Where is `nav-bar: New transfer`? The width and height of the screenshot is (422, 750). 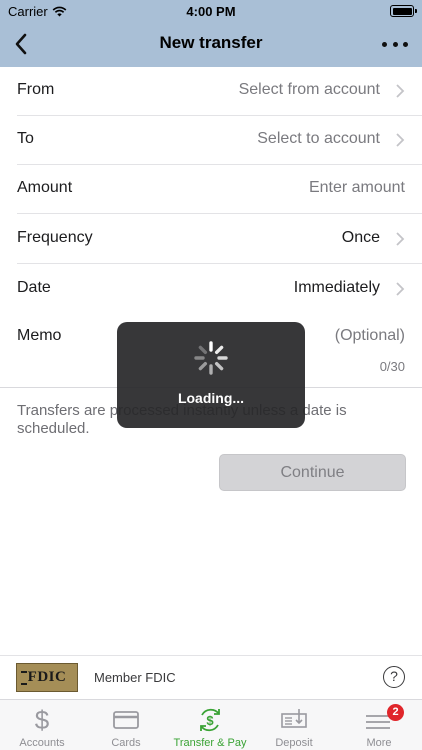
nav-bar: New transfer is located at coordinates (211, 44).